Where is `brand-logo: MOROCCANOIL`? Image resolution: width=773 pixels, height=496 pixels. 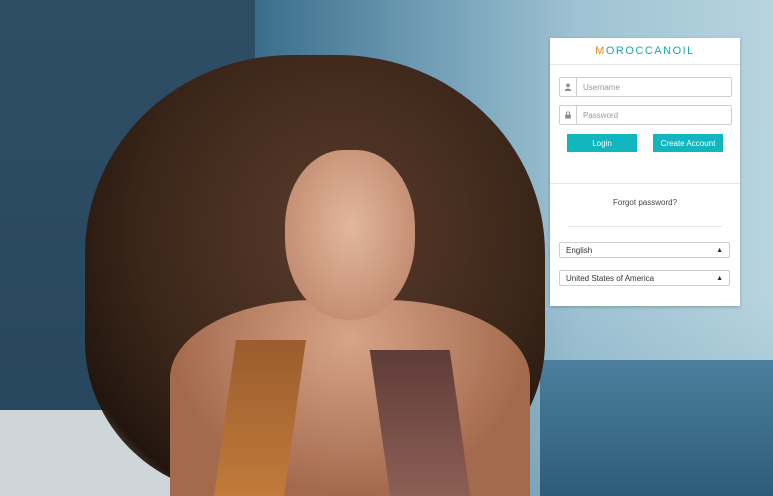 brand-logo: MOROCCANOIL is located at coordinates (645, 51).